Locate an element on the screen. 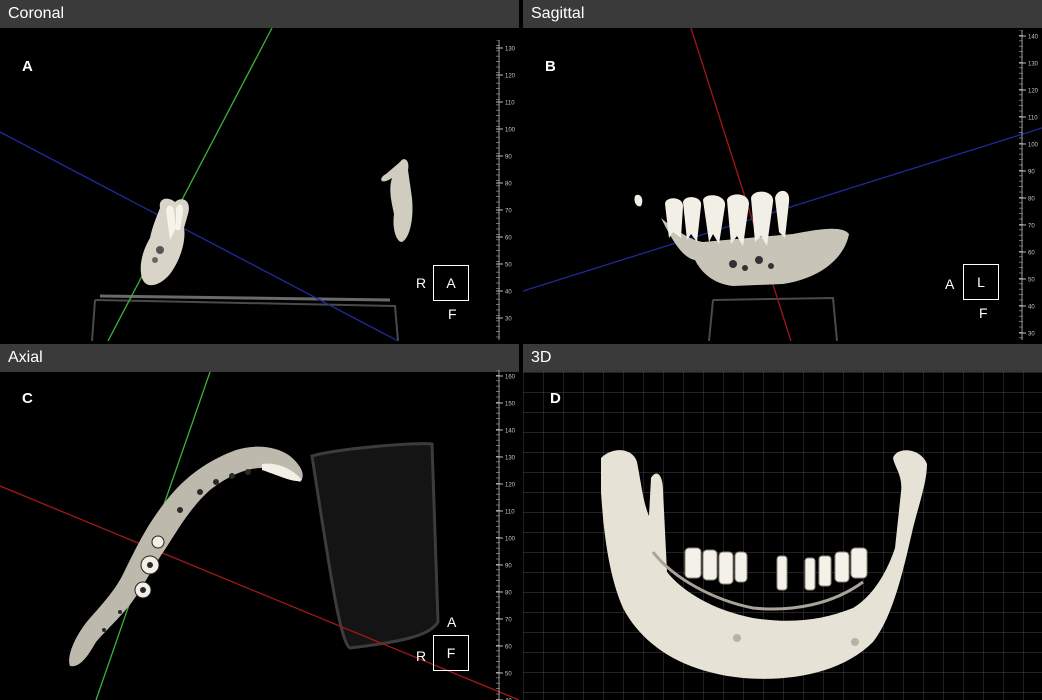 The width and height of the screenshot is (1042, 700). coronal-ruler: 130 120 110 100 90 80 70 60 50 40 30 is located at coordinates (507, 190).